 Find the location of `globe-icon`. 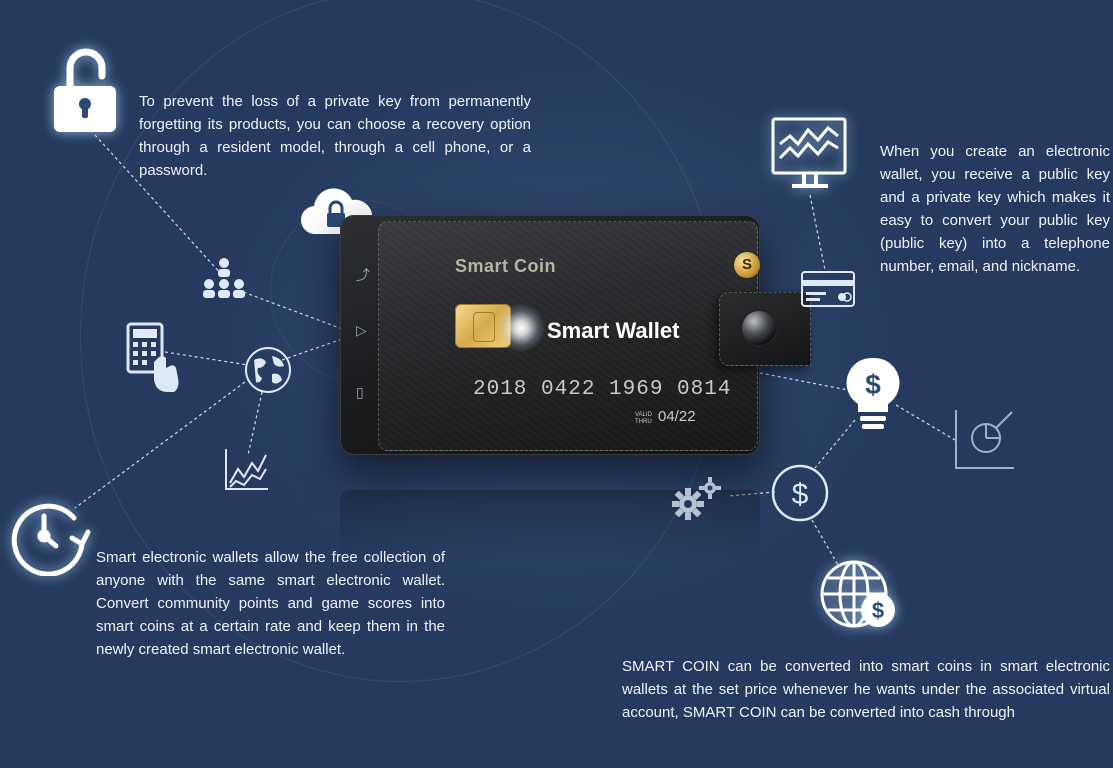

globe-icon is located at coordinates (268, 372).